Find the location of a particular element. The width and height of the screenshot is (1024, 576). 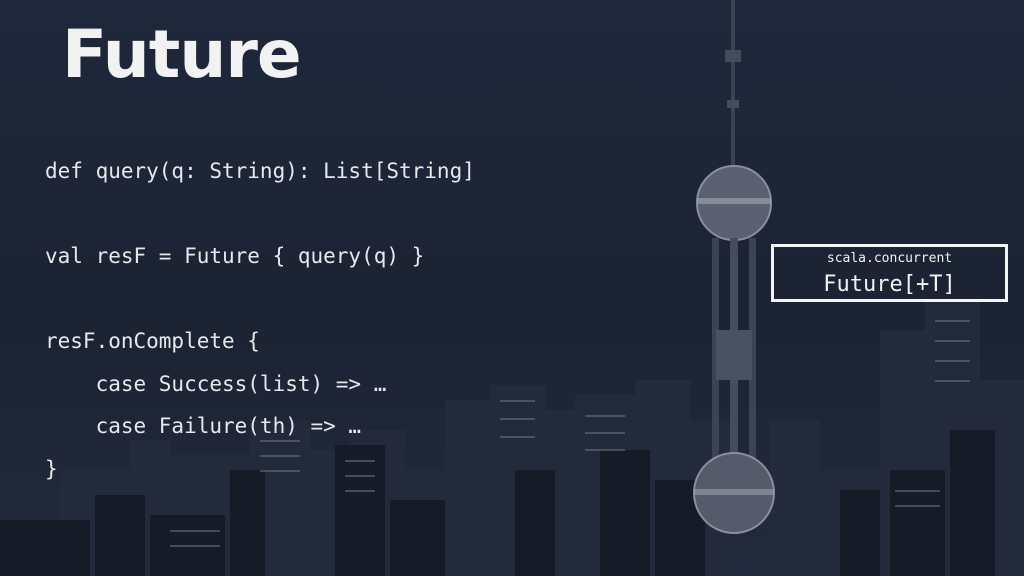

code-line: } is located at coordinates (51, 468).